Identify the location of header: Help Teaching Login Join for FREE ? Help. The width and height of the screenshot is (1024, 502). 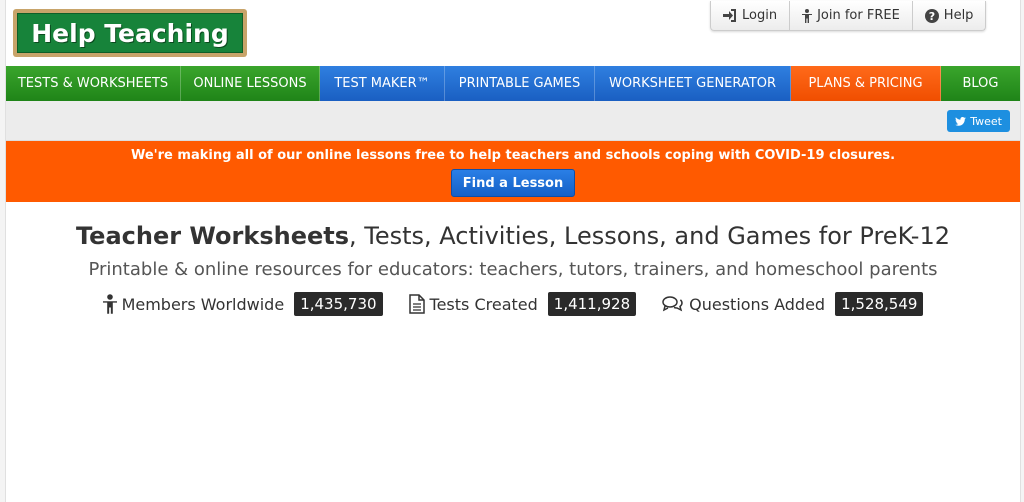
(513, 33).